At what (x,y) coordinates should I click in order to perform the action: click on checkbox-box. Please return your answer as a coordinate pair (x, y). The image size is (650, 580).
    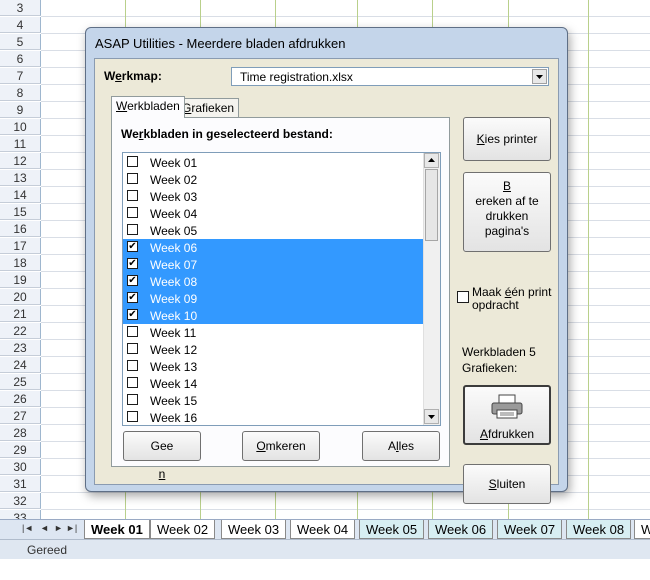
    Looking at the image, I should click on (463, 297).